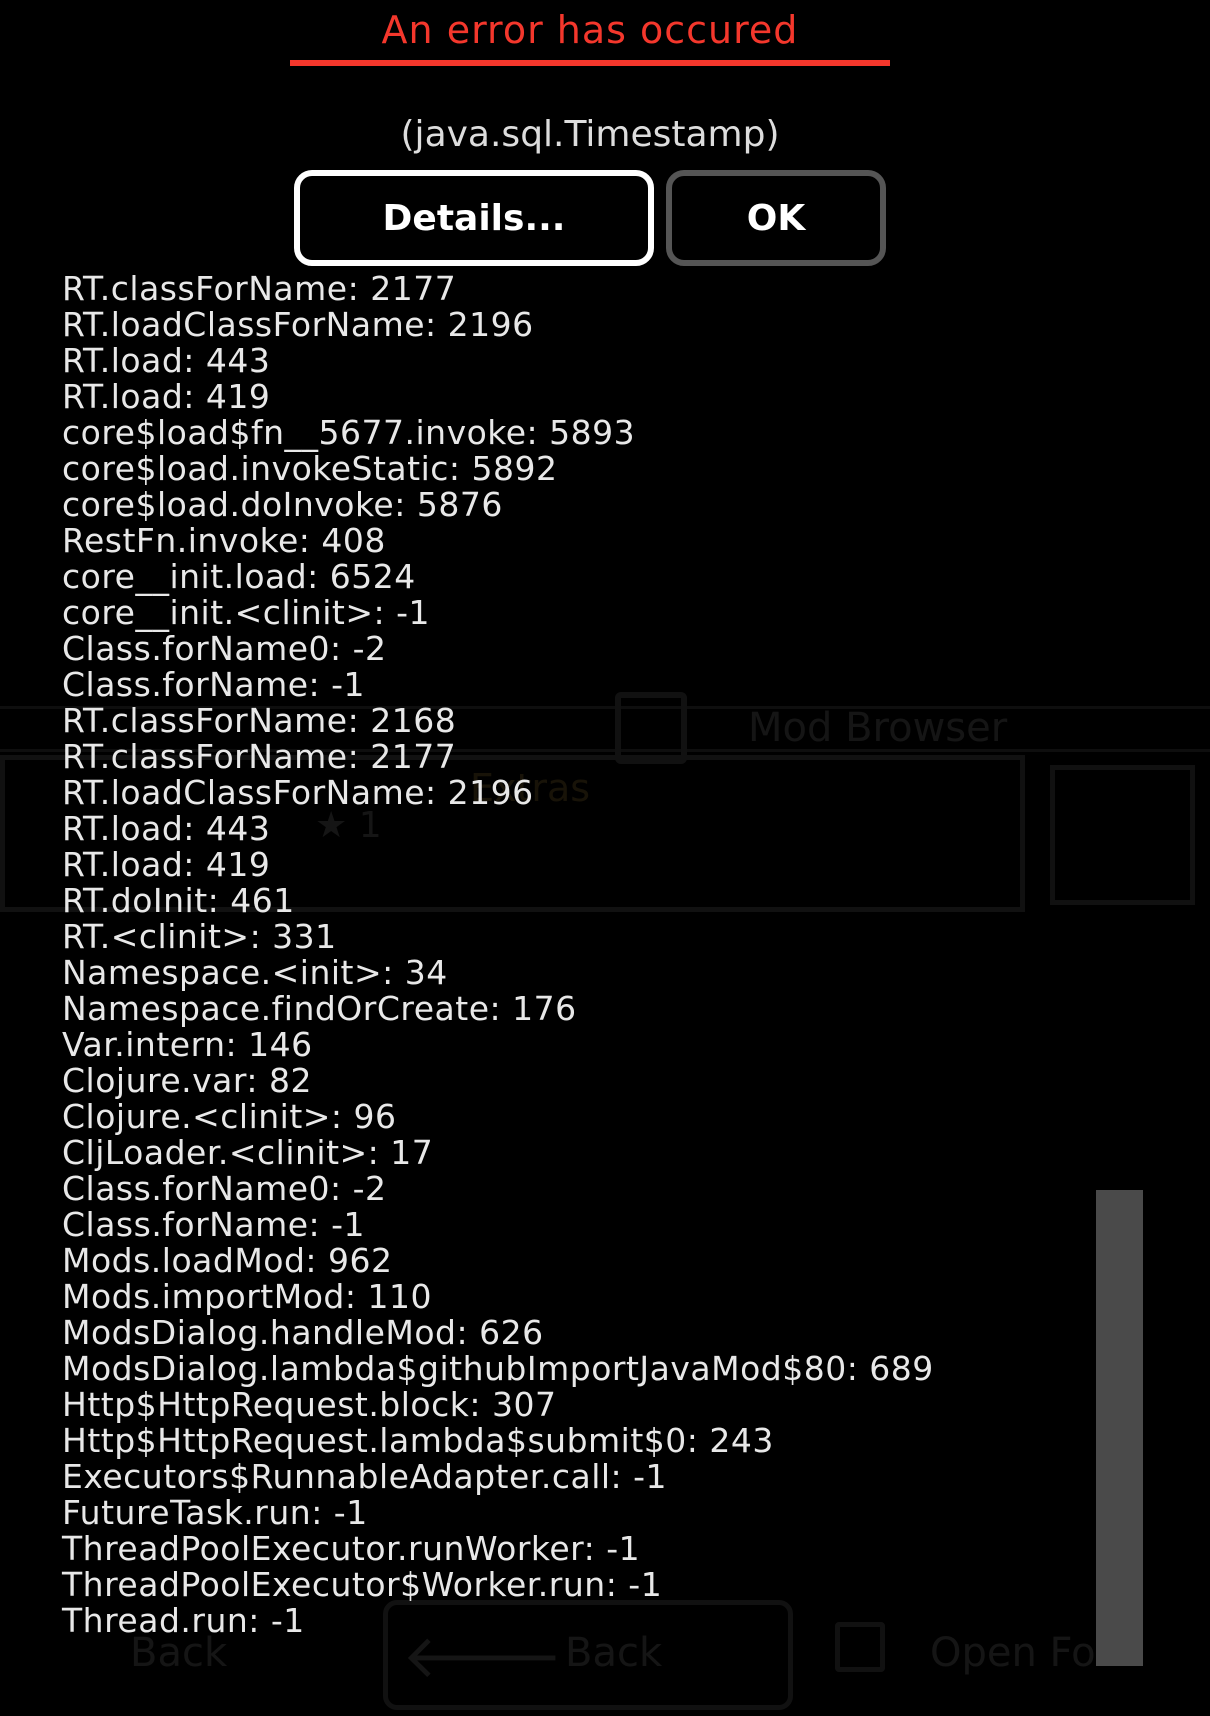 Image resolution: width=1210 pixels, height=1716 pixels. What do you see at coordinates (178, 900) in the screenshot?
I see `stack-trace-line: RT.doInit: 461` at bounding box center [178, 900].